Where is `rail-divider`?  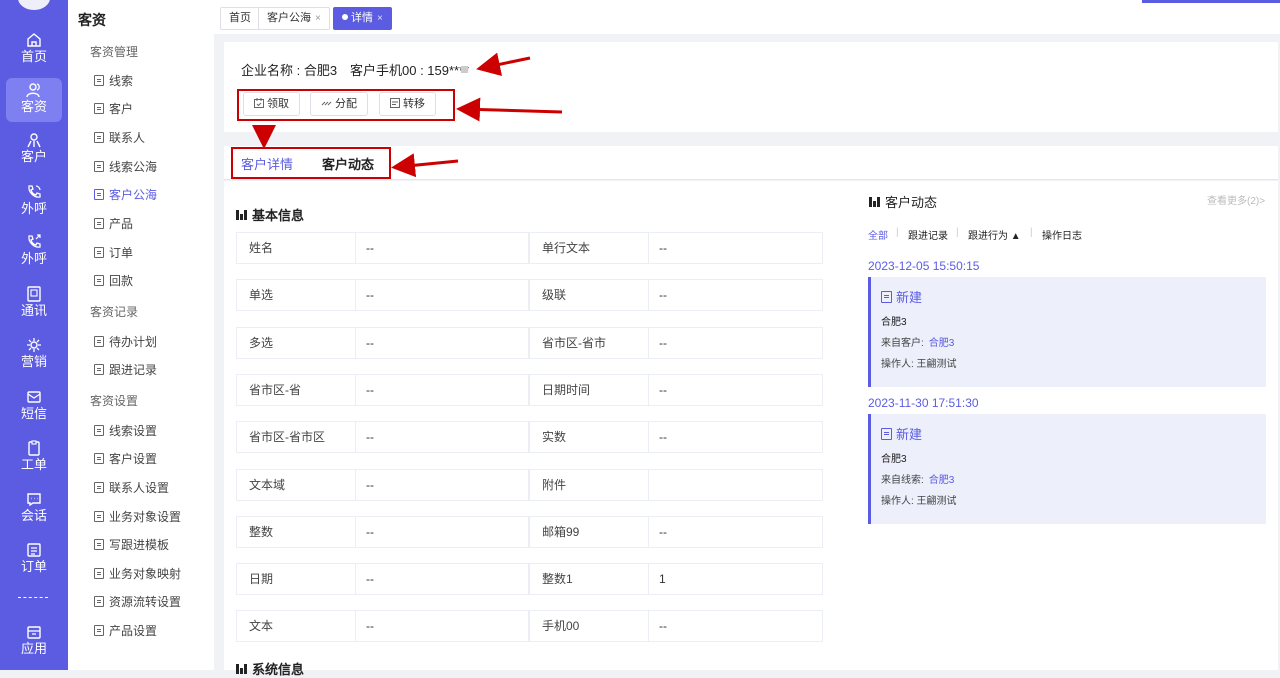 rail-divider is located at coordinates (33, 598).